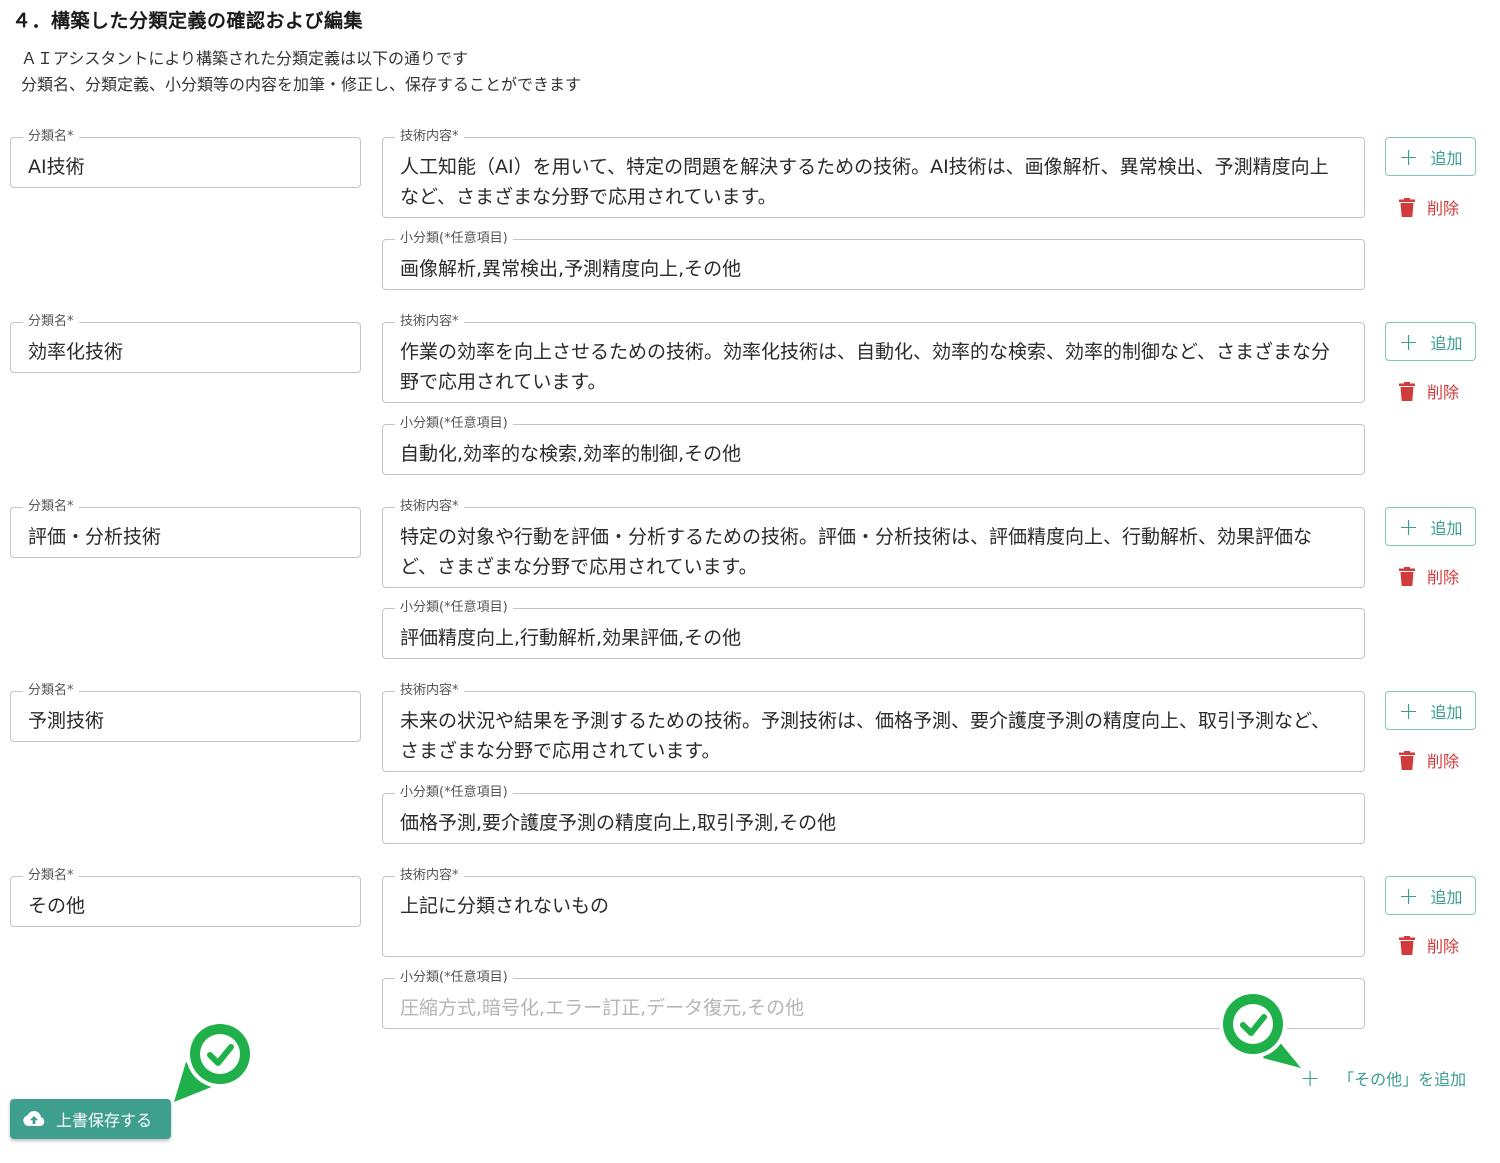 The image size is (1500, 1163). Describe the element at coordinates (185, 897) in the screenshot. I see `category-name-field: 分類名* その他` at that location.